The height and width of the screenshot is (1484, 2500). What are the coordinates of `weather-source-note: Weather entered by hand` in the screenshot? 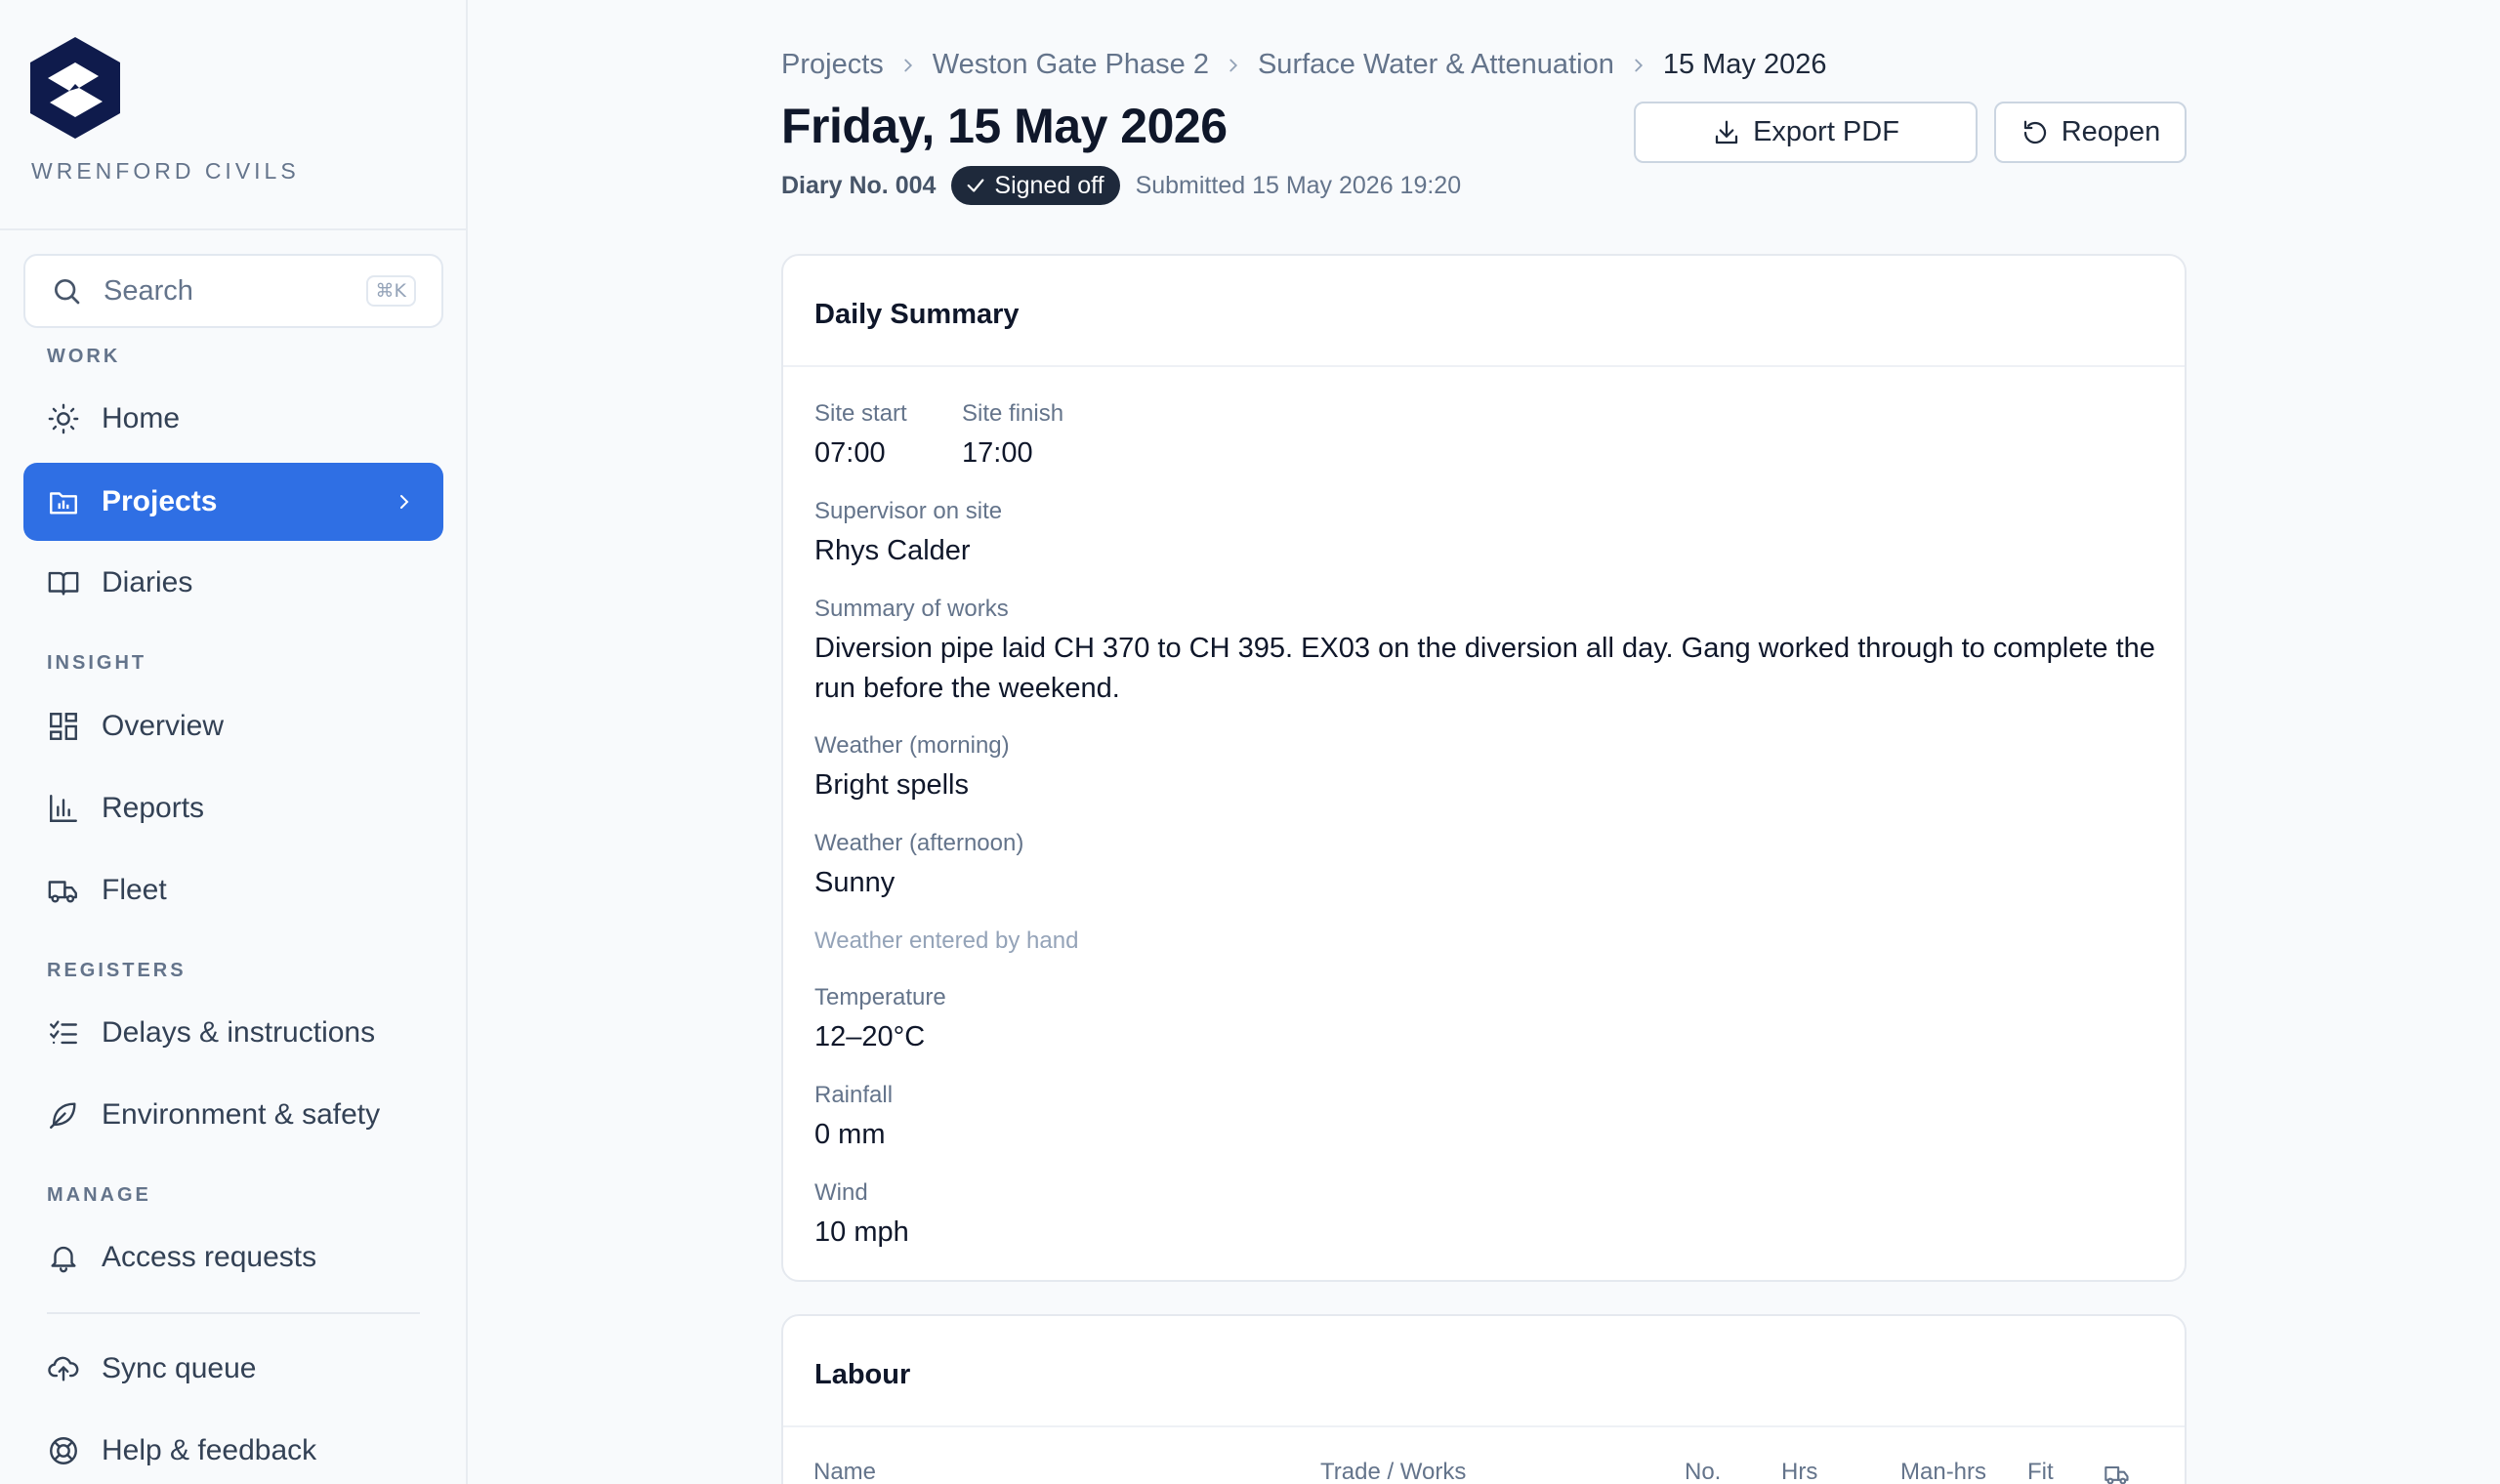 It's located at (946, 941).